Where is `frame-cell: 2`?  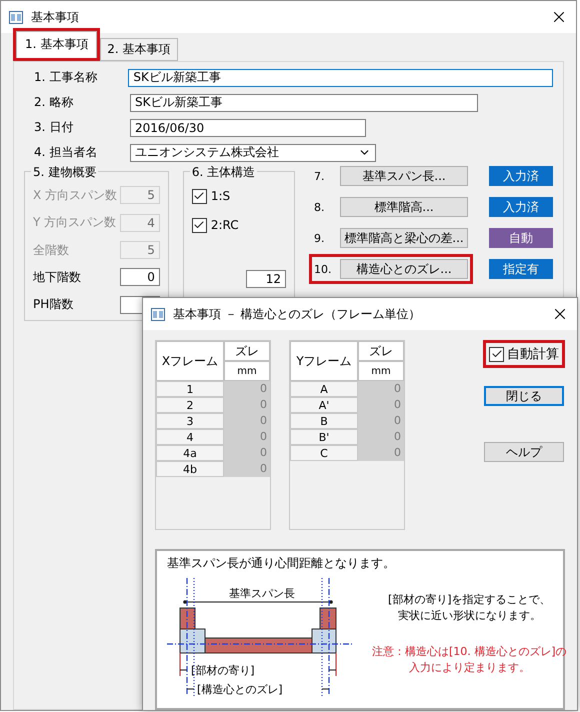 frame-cell: 2 is located at coordinates (190, 405).